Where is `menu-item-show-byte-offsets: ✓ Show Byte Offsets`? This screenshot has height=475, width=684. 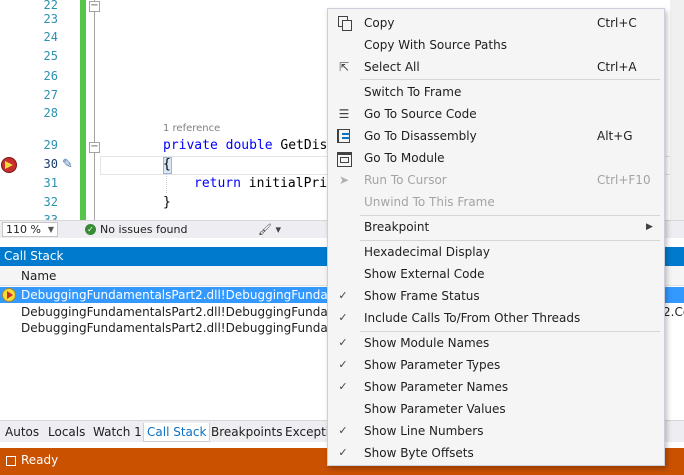 menu-item-show-byte-offsets: ✓ Show Byte Offsets is located at coordinates (496, 453).